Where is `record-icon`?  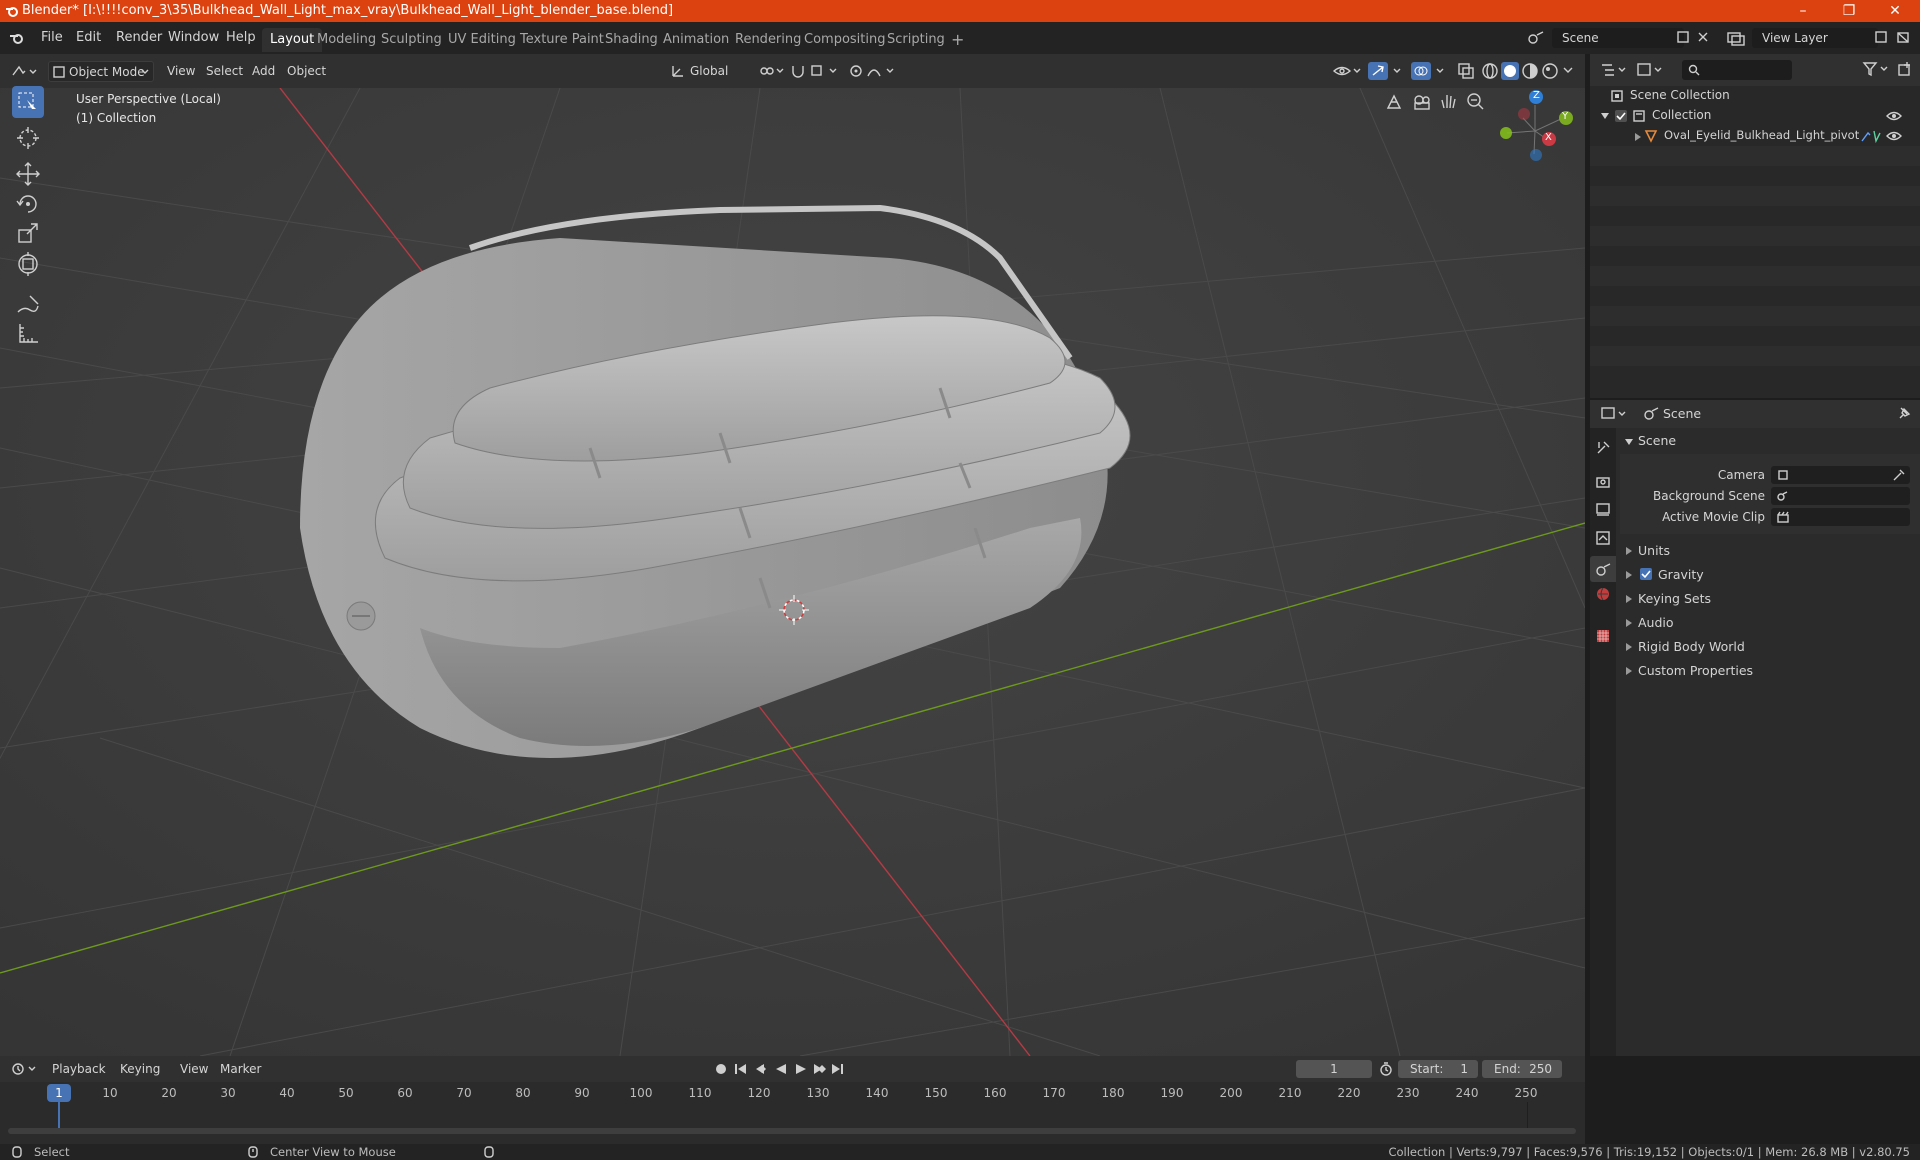 record-icon is located at coordinates (721, 1069).